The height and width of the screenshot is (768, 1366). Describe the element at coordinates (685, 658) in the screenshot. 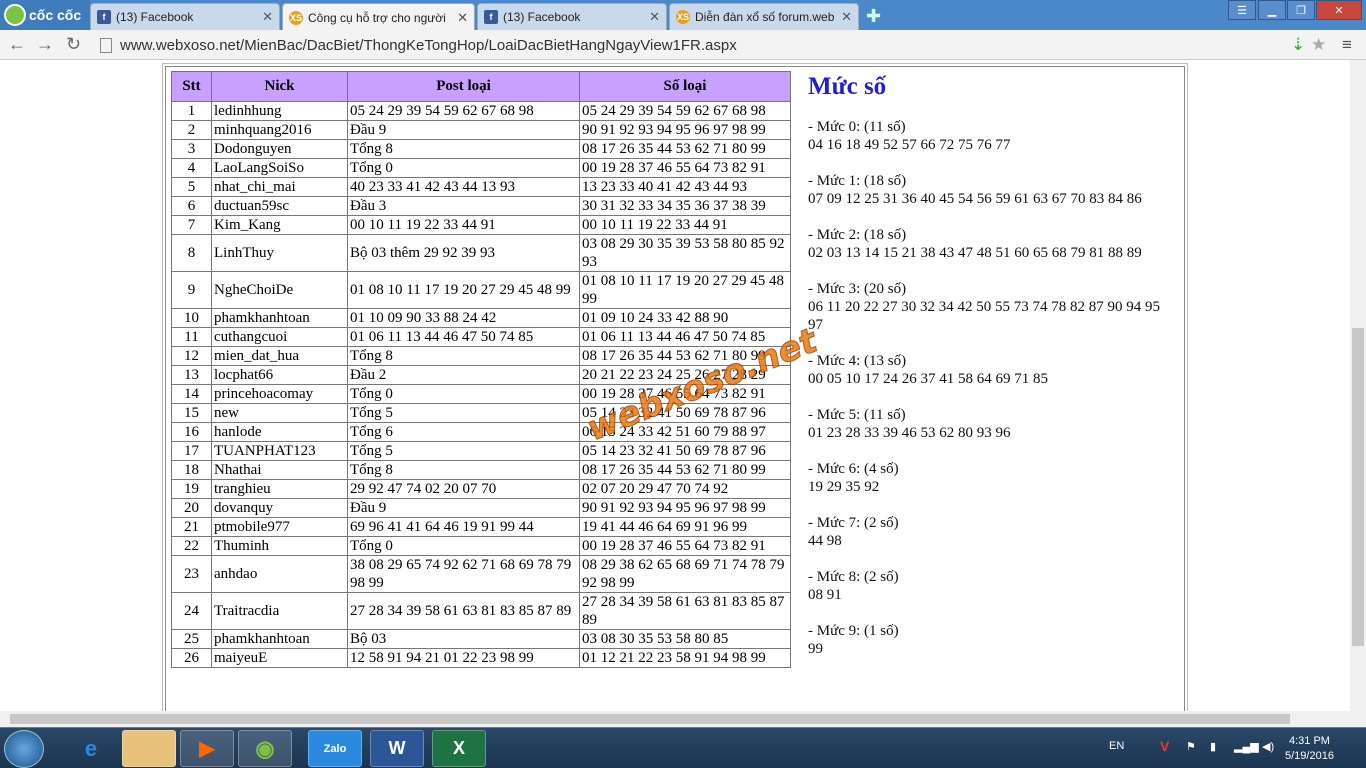

I see `cell-so-loai: 01 12 21 22 23 58 91 94 98 99` at that location.